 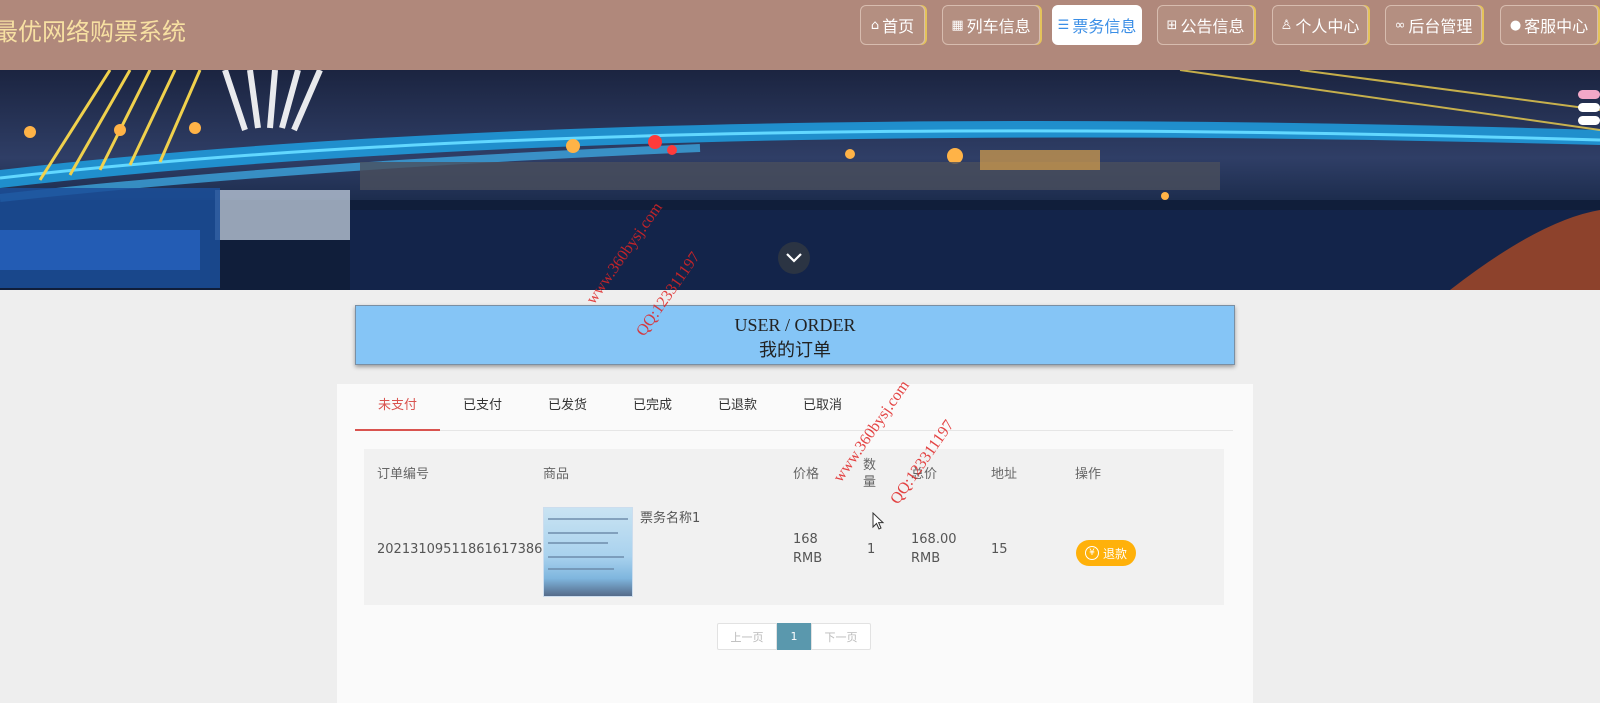 I want to click on refund-button: ¥ 退款, so click(x=1106, y=553).